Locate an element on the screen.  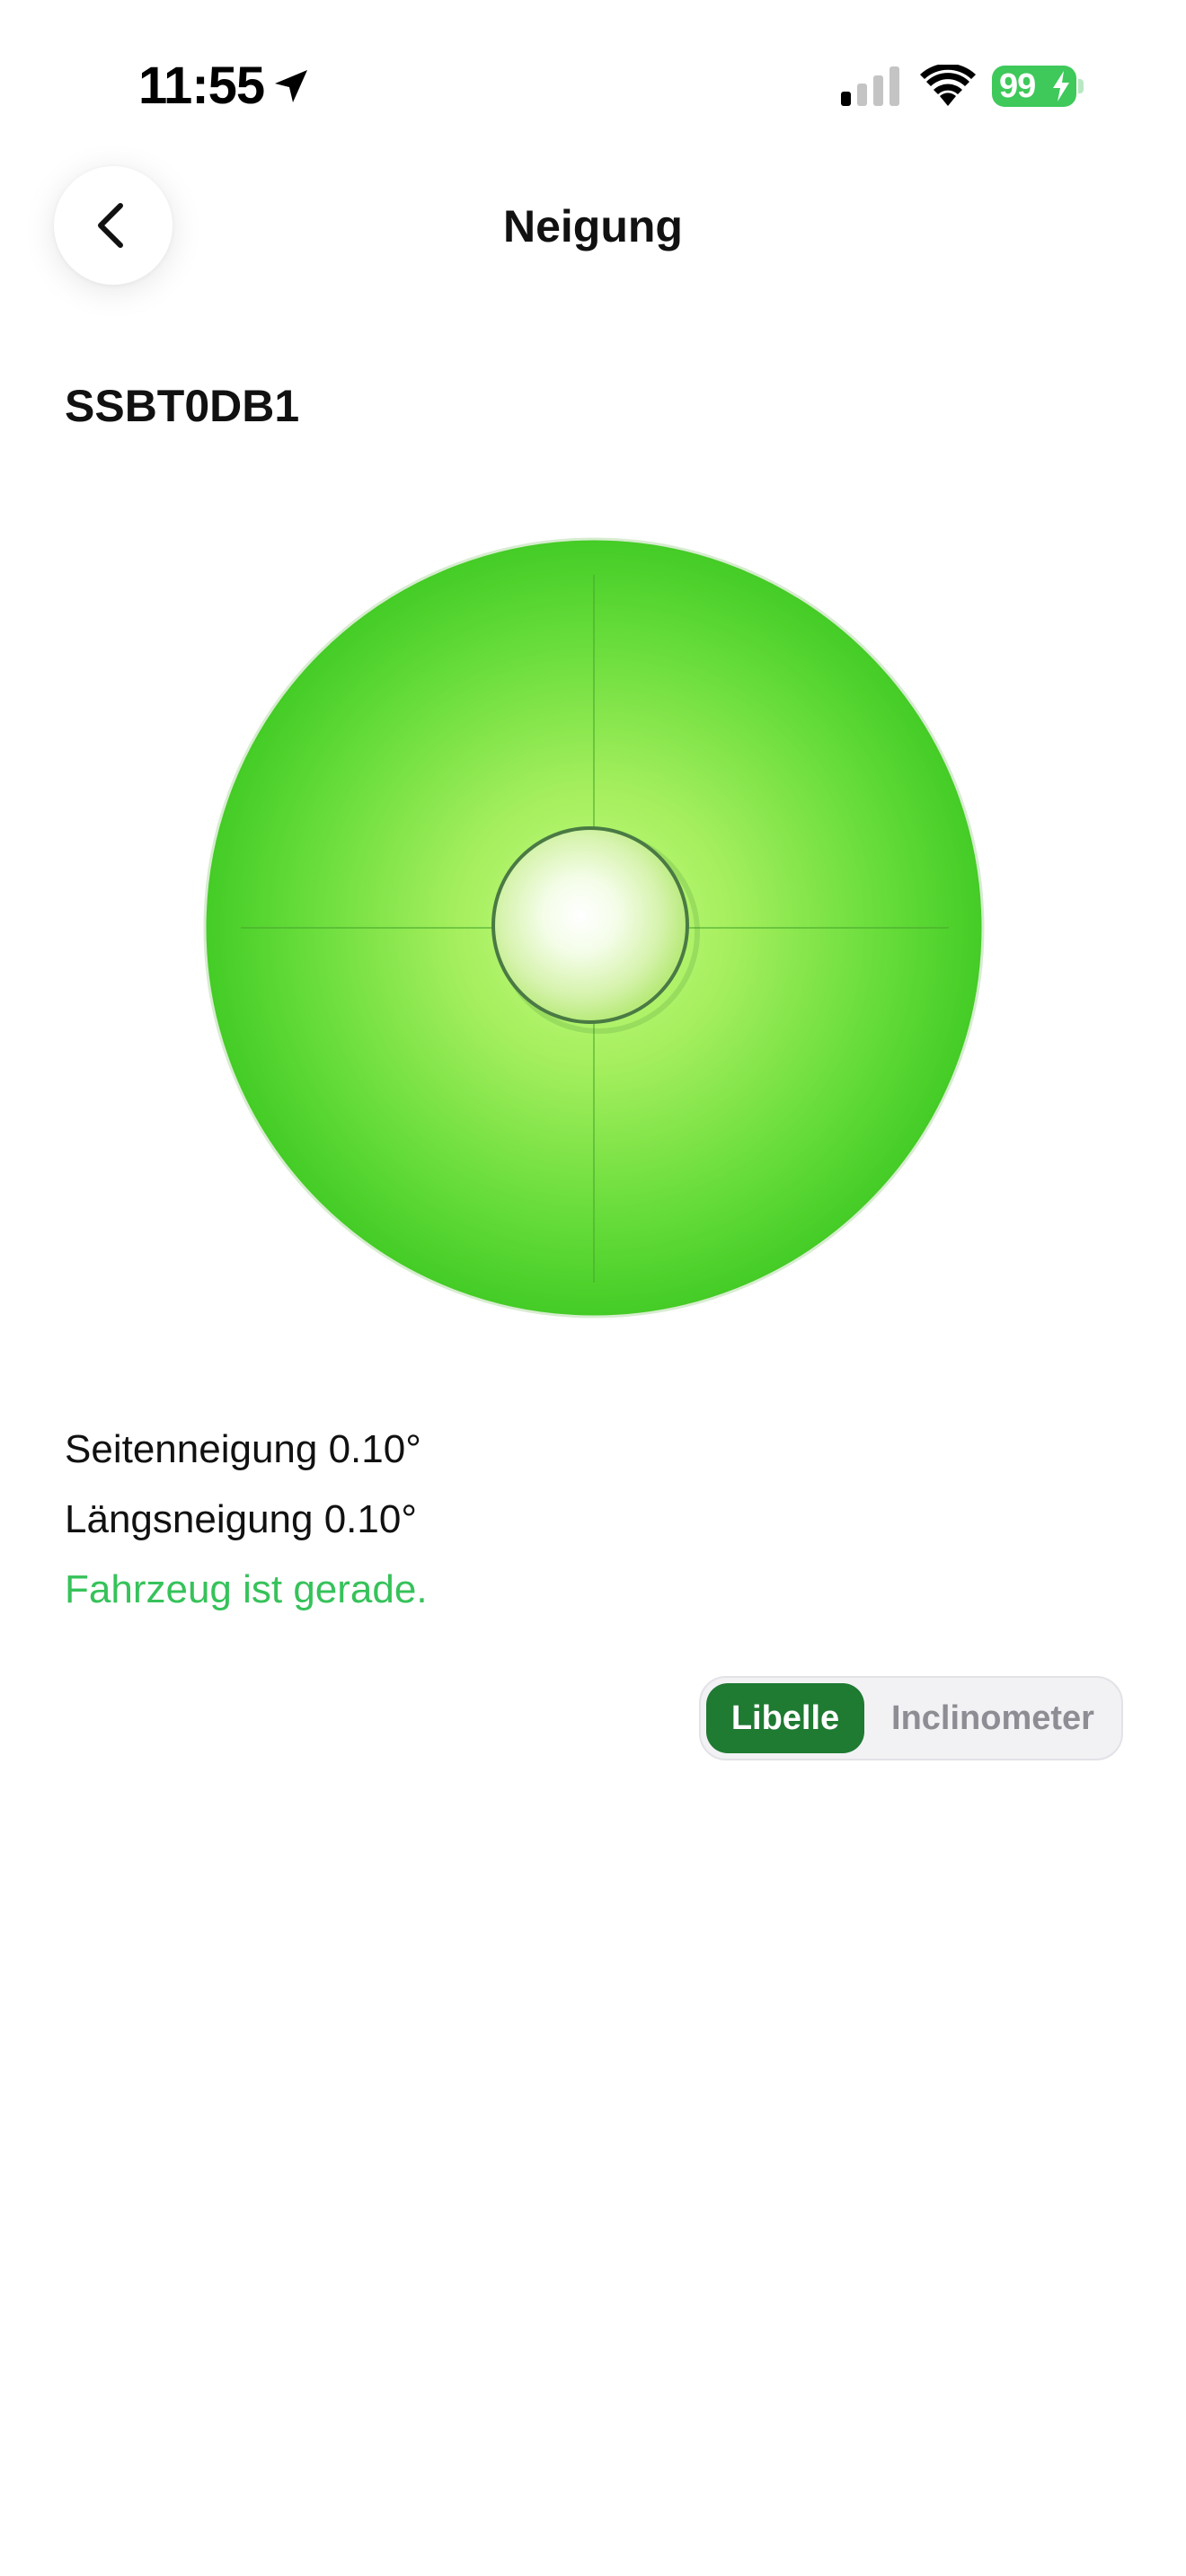
longitudinal-tilt-reading: Längsneigung 0.10° is located at coordinates (241, 1519).